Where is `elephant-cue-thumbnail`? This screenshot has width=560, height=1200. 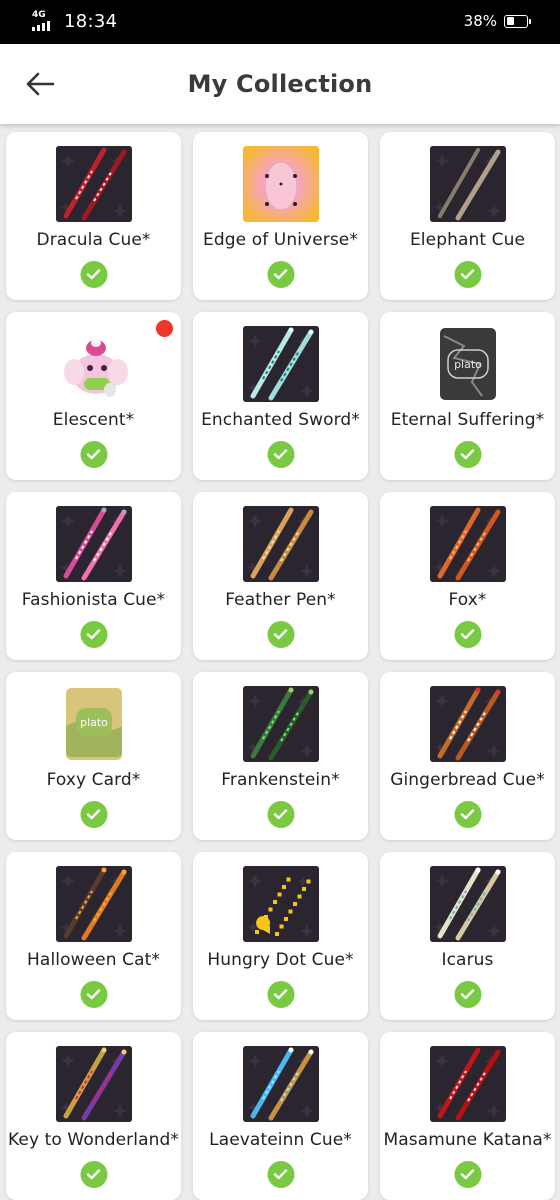 elephant-cue-thumbnail is located at coordinates (467, 184).